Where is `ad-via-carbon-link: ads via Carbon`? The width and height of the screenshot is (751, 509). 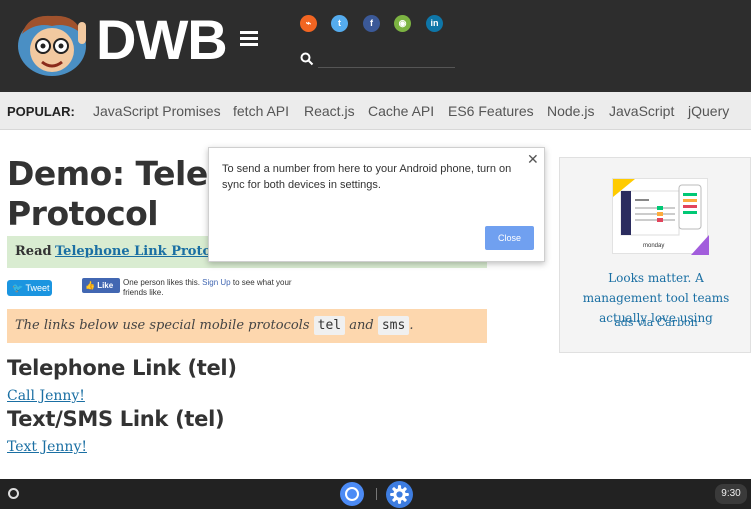
ad-via-carbon-link: ads via Carbon is located at coordinates (656, 322).